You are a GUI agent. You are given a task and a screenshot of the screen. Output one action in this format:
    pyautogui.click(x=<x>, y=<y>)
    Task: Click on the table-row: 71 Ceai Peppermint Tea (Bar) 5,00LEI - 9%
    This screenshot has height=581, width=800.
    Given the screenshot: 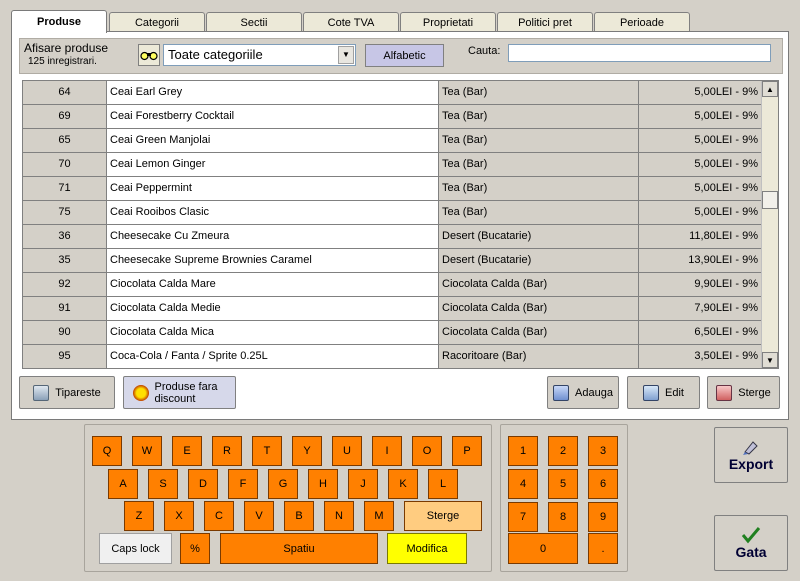 What is the action you would take?
    pyautogui.click(x=392, y=189)
    